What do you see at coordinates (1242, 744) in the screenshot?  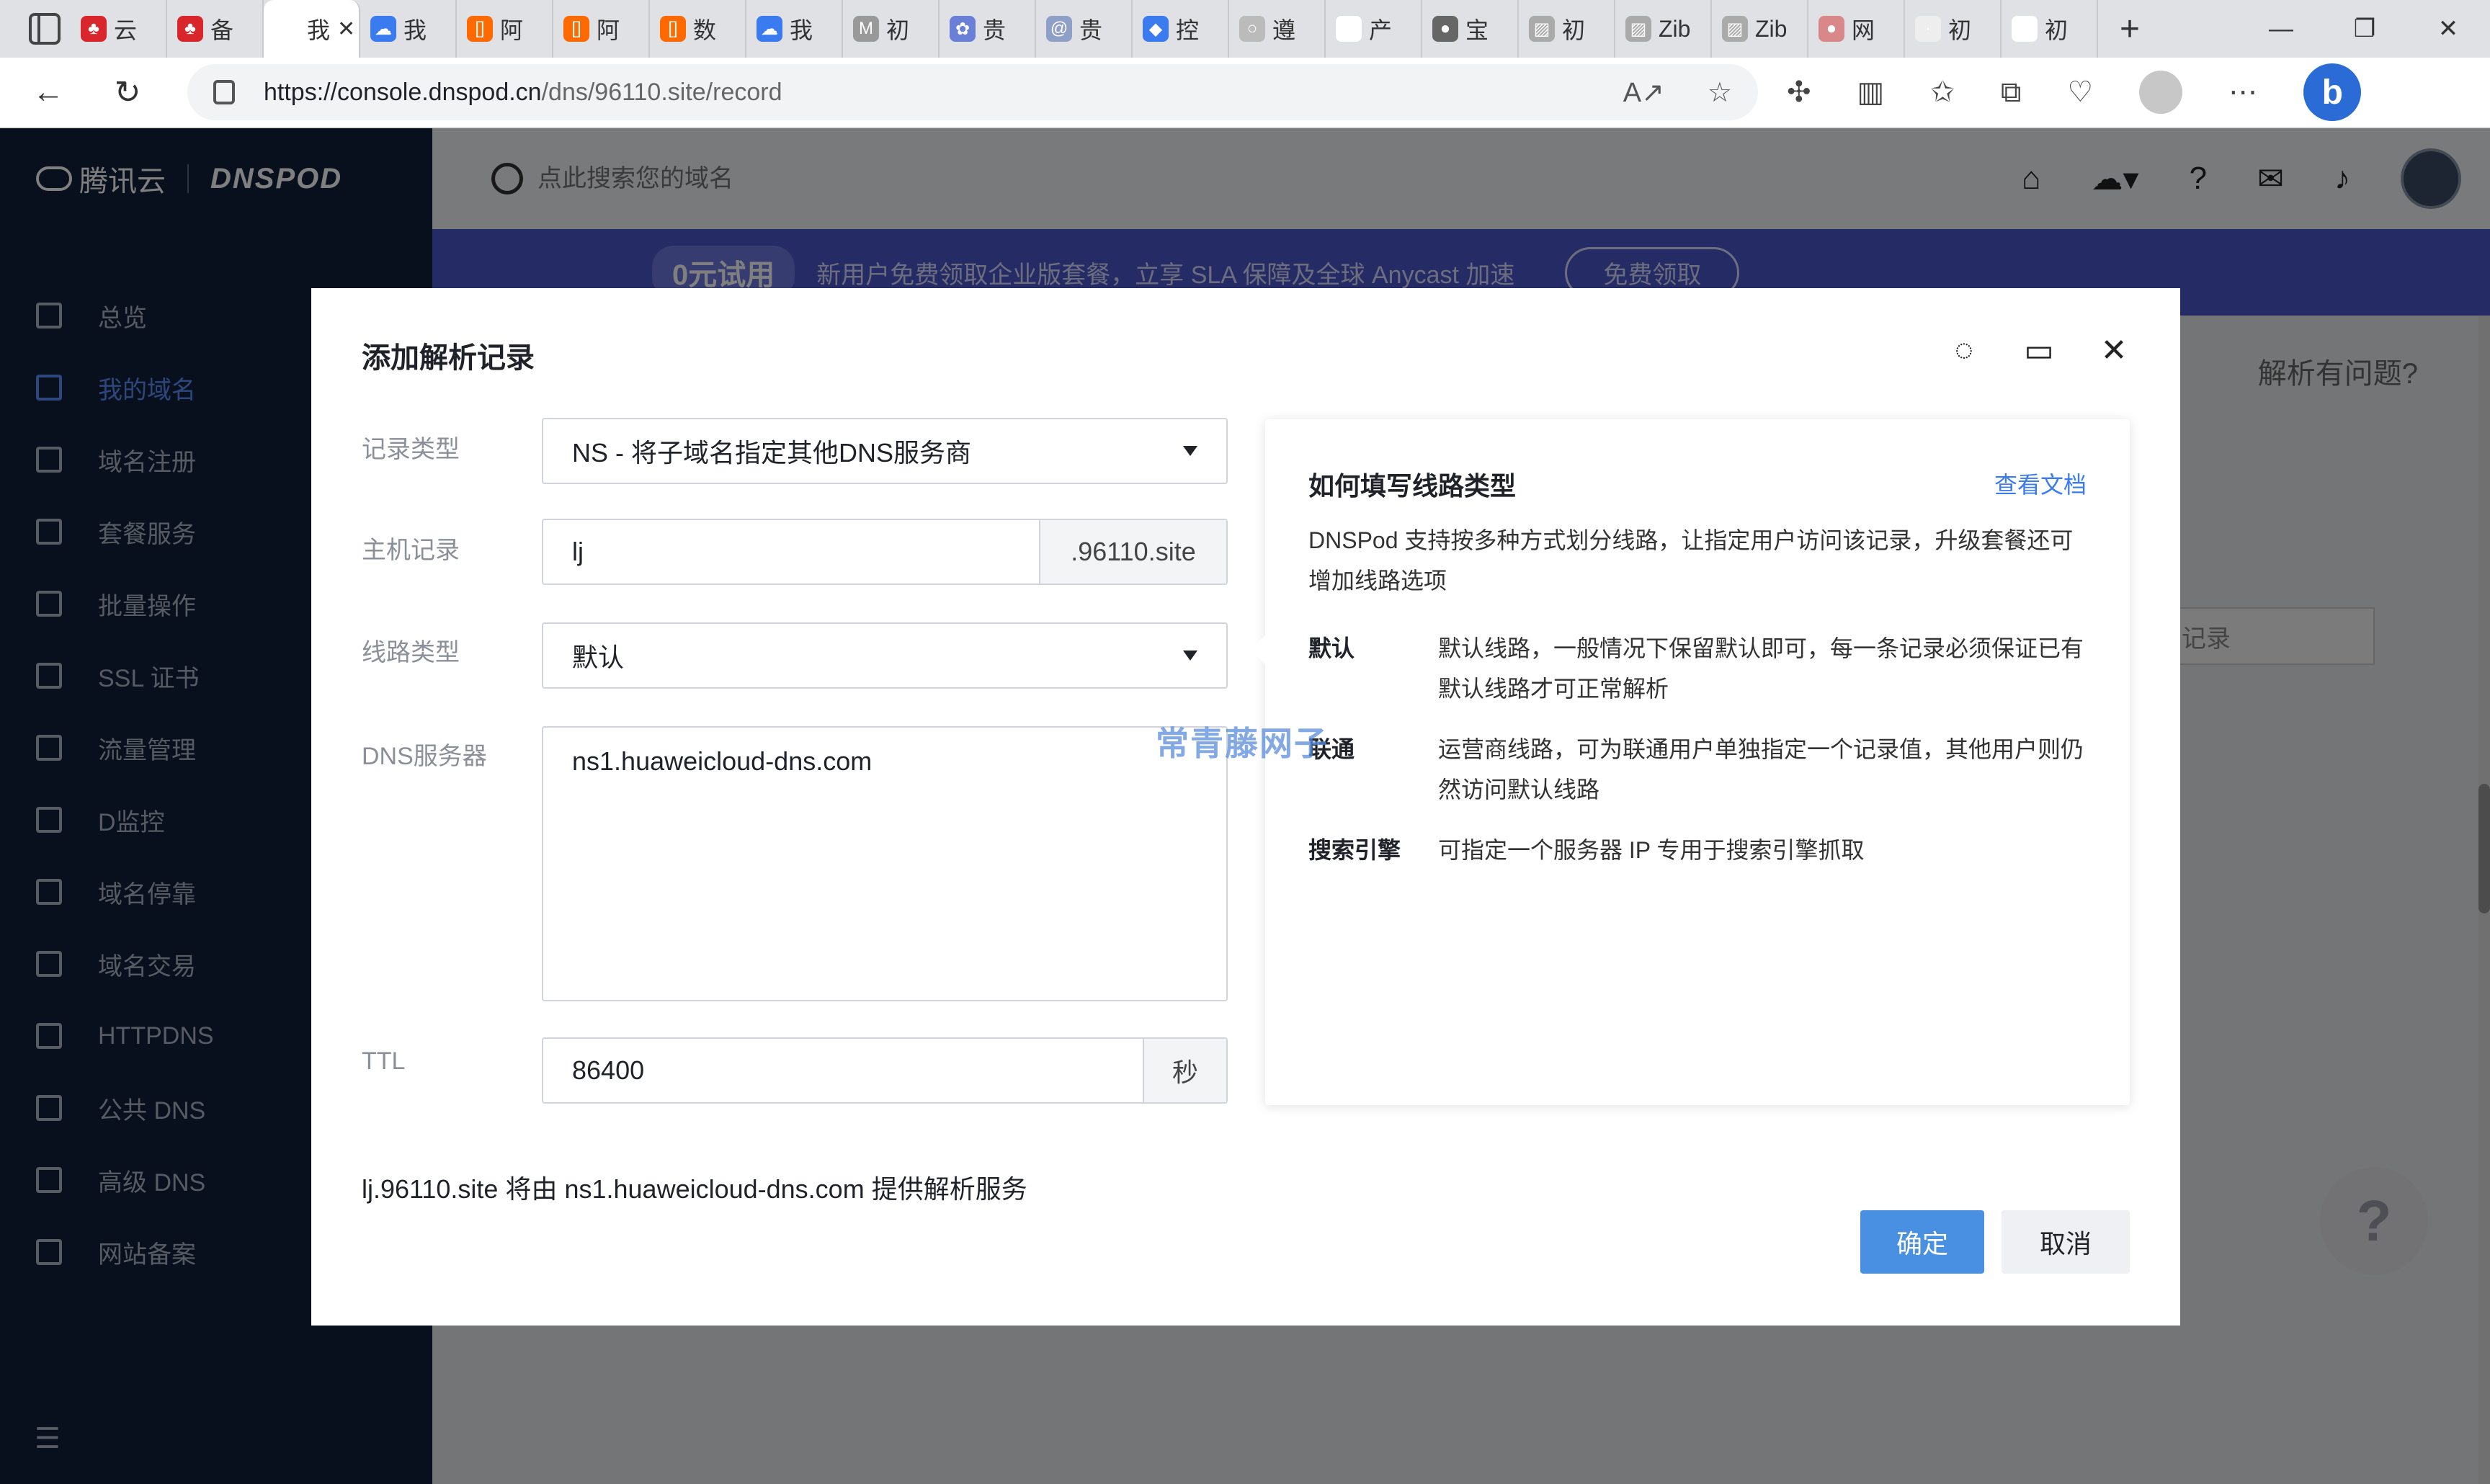 I see `watermark-text: 常青藤网子` at bounding box center [1242, 744].